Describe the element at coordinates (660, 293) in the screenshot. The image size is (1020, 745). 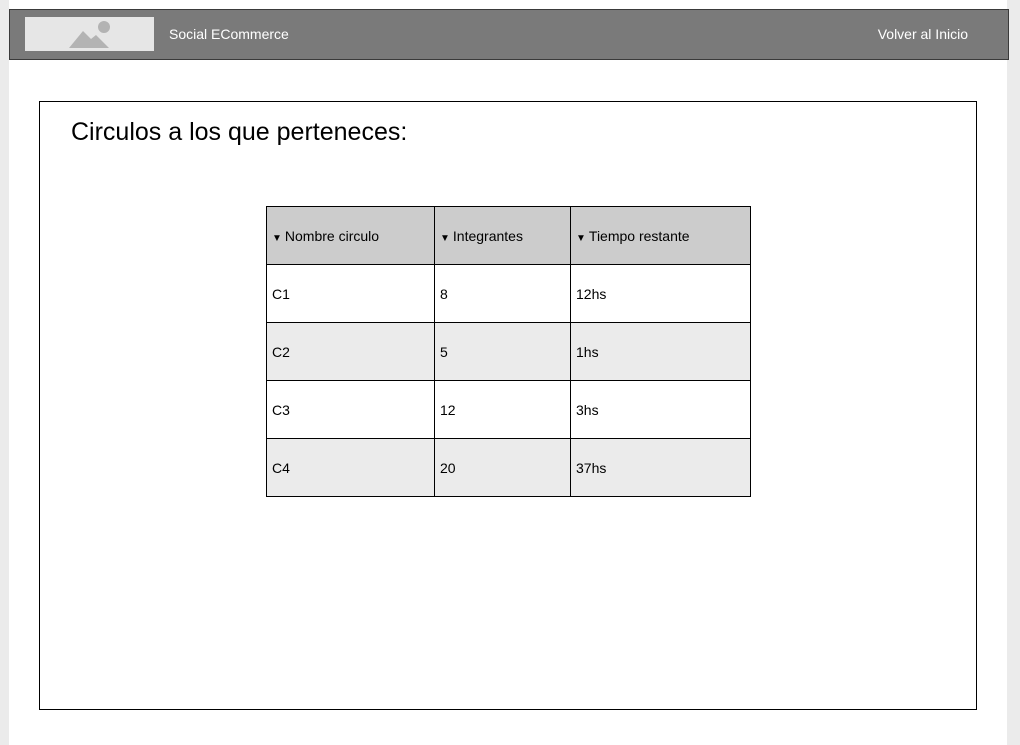
I see `table-cell: 12hs` at that location.